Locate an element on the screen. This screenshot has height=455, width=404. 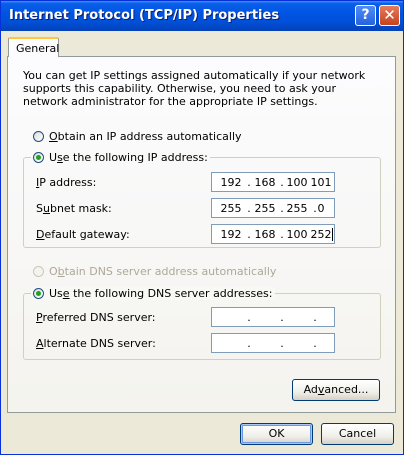
gateway-octet-1: 192 is located at coordinates (231, 234).